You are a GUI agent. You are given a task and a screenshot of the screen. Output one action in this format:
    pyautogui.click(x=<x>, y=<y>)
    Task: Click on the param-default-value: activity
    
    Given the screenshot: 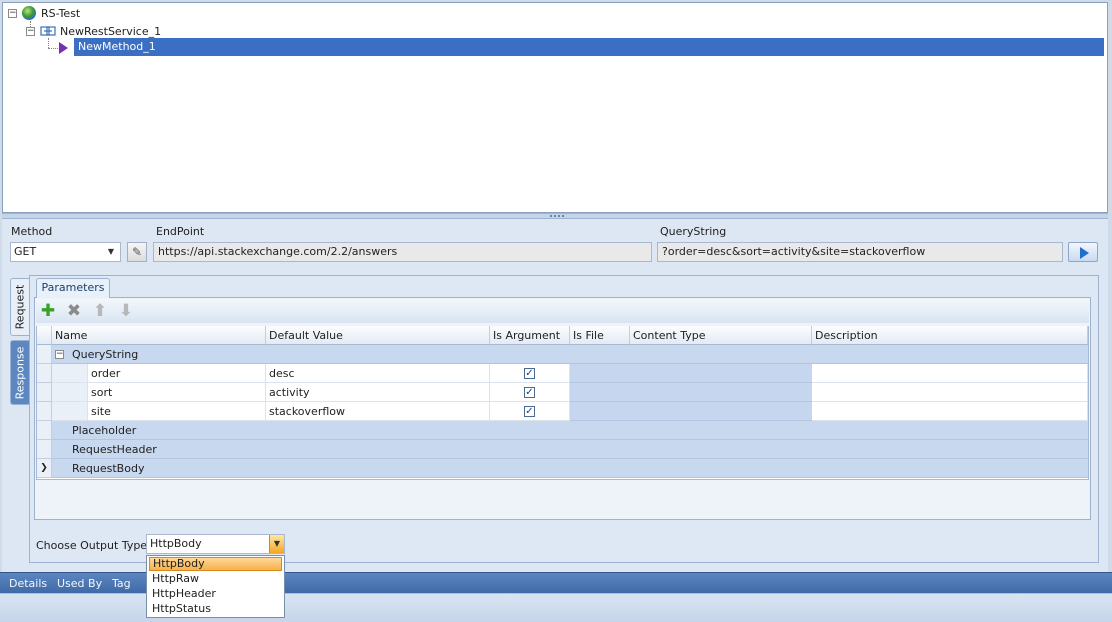 What is the action you would take?
    pyautogui.click(x=378, y=392)
    